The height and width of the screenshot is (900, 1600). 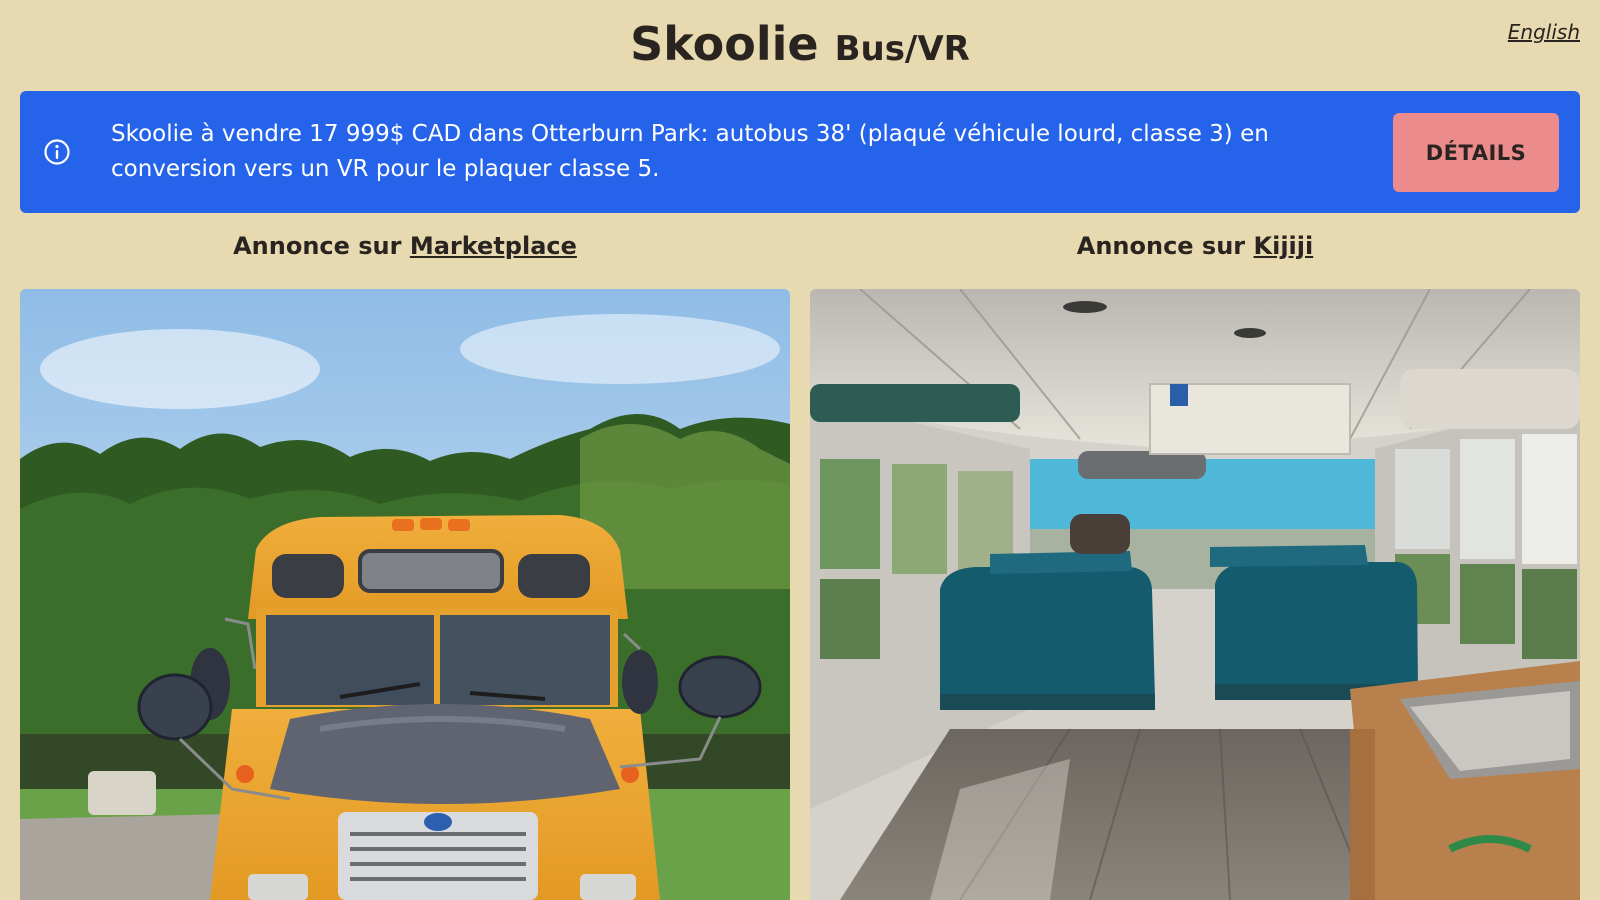 I want to click on listing-heading-marketplace: Annonce sur Marketplace, so click(x=405, y=246).